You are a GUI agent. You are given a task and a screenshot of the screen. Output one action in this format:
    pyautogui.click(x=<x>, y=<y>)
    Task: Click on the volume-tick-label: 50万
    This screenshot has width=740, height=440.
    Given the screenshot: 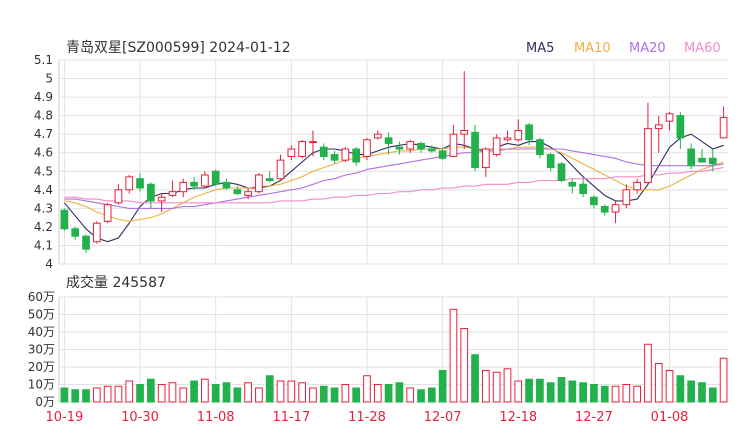 What is the action you would take?
    pyautogui.click(x=41, y=315)
    